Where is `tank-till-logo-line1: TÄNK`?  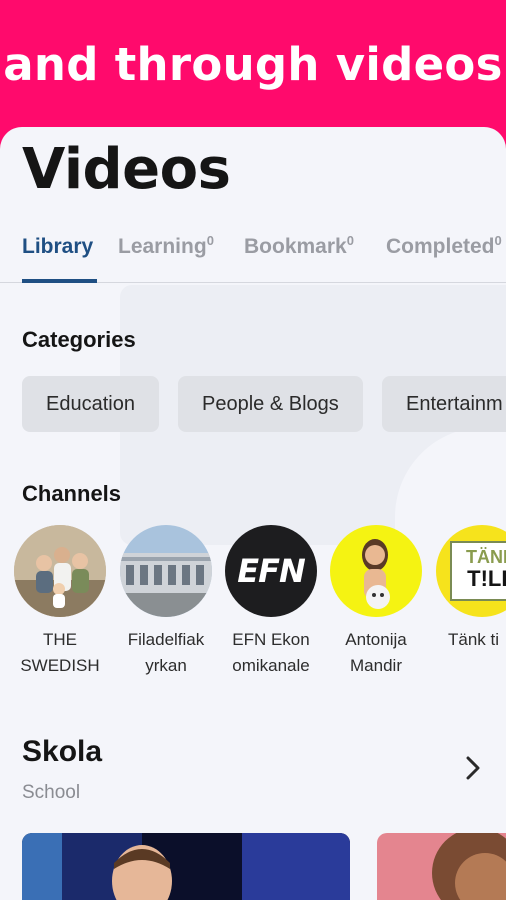 tank-till-logo-line1: TÄNK is located at coordinates (486, 557).